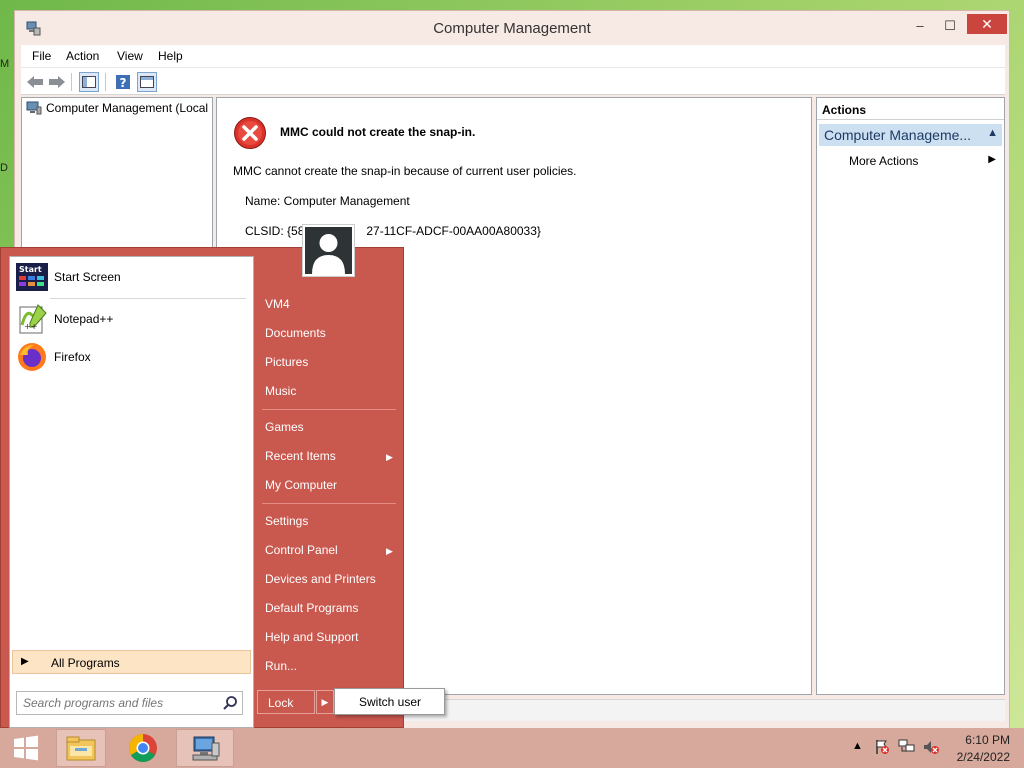  What do you see at coordinates (33, 319) in the screenshot?
I see `notepad-plus-plus-icon: ++` at bounding box center [33, 319].